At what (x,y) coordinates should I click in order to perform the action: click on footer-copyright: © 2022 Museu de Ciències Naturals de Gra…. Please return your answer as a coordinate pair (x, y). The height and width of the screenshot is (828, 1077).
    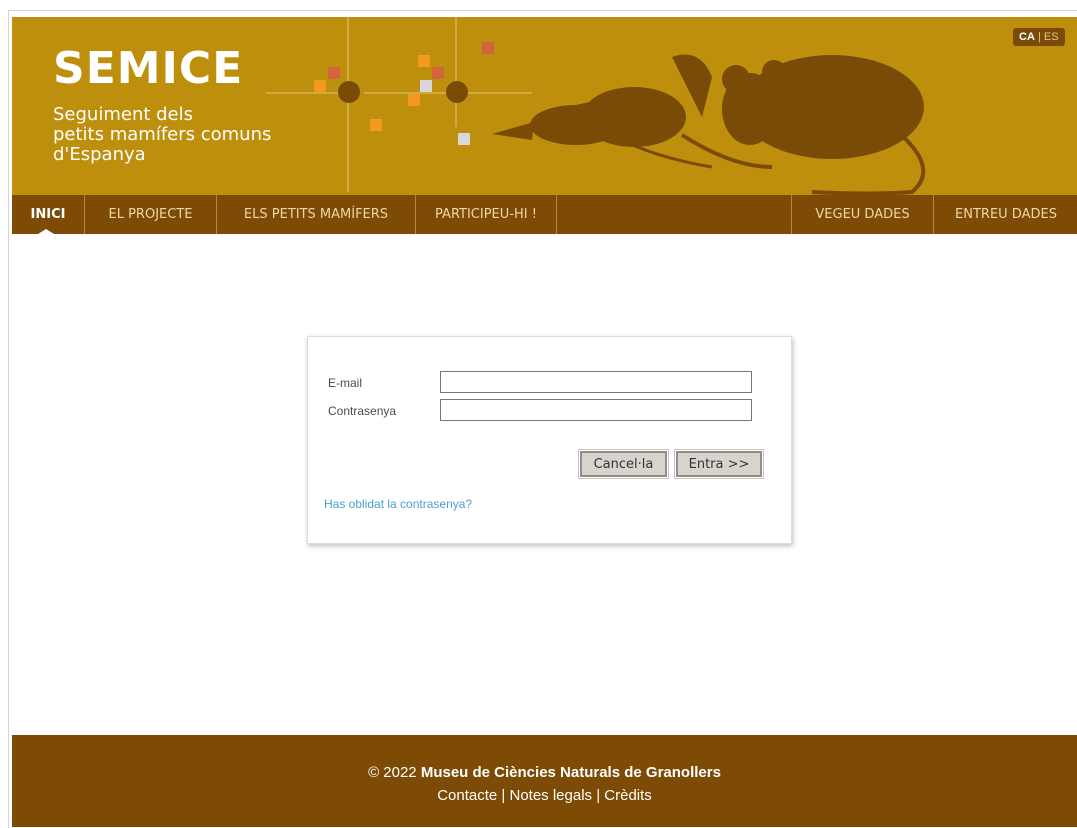
    Looking at the image, I should click on (544, 772).